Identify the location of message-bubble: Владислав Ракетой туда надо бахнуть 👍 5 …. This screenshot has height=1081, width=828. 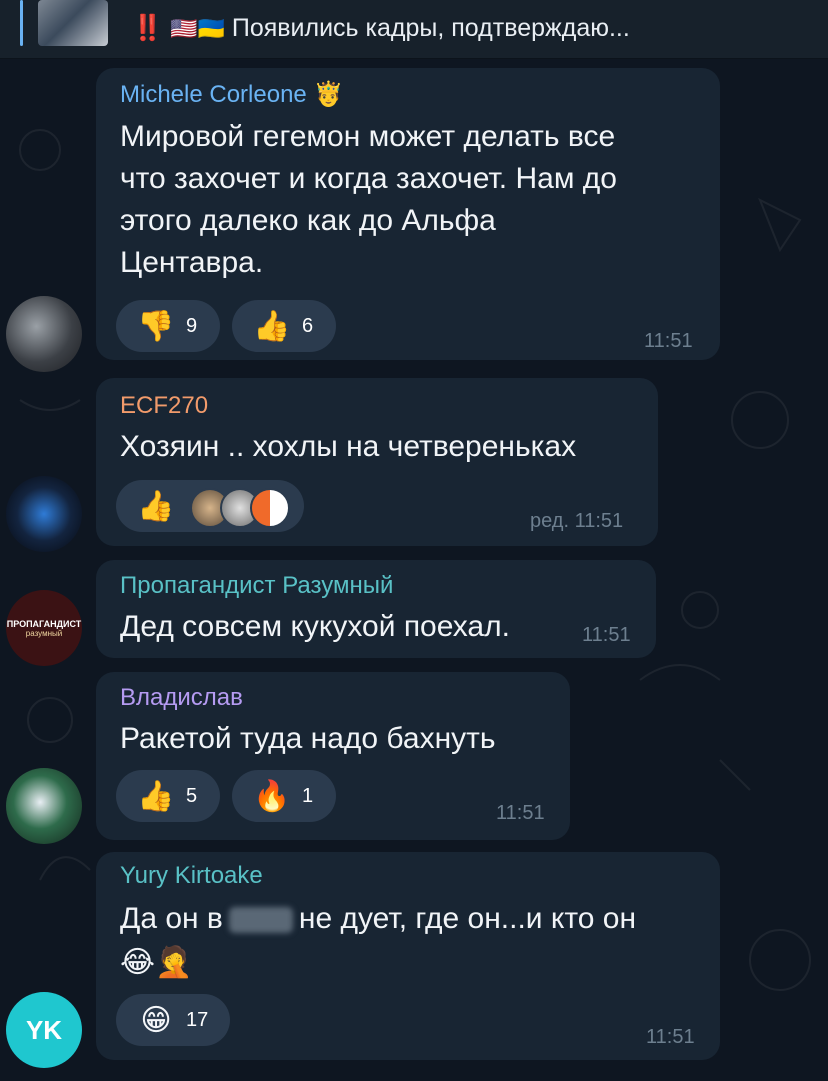
(333, 756).